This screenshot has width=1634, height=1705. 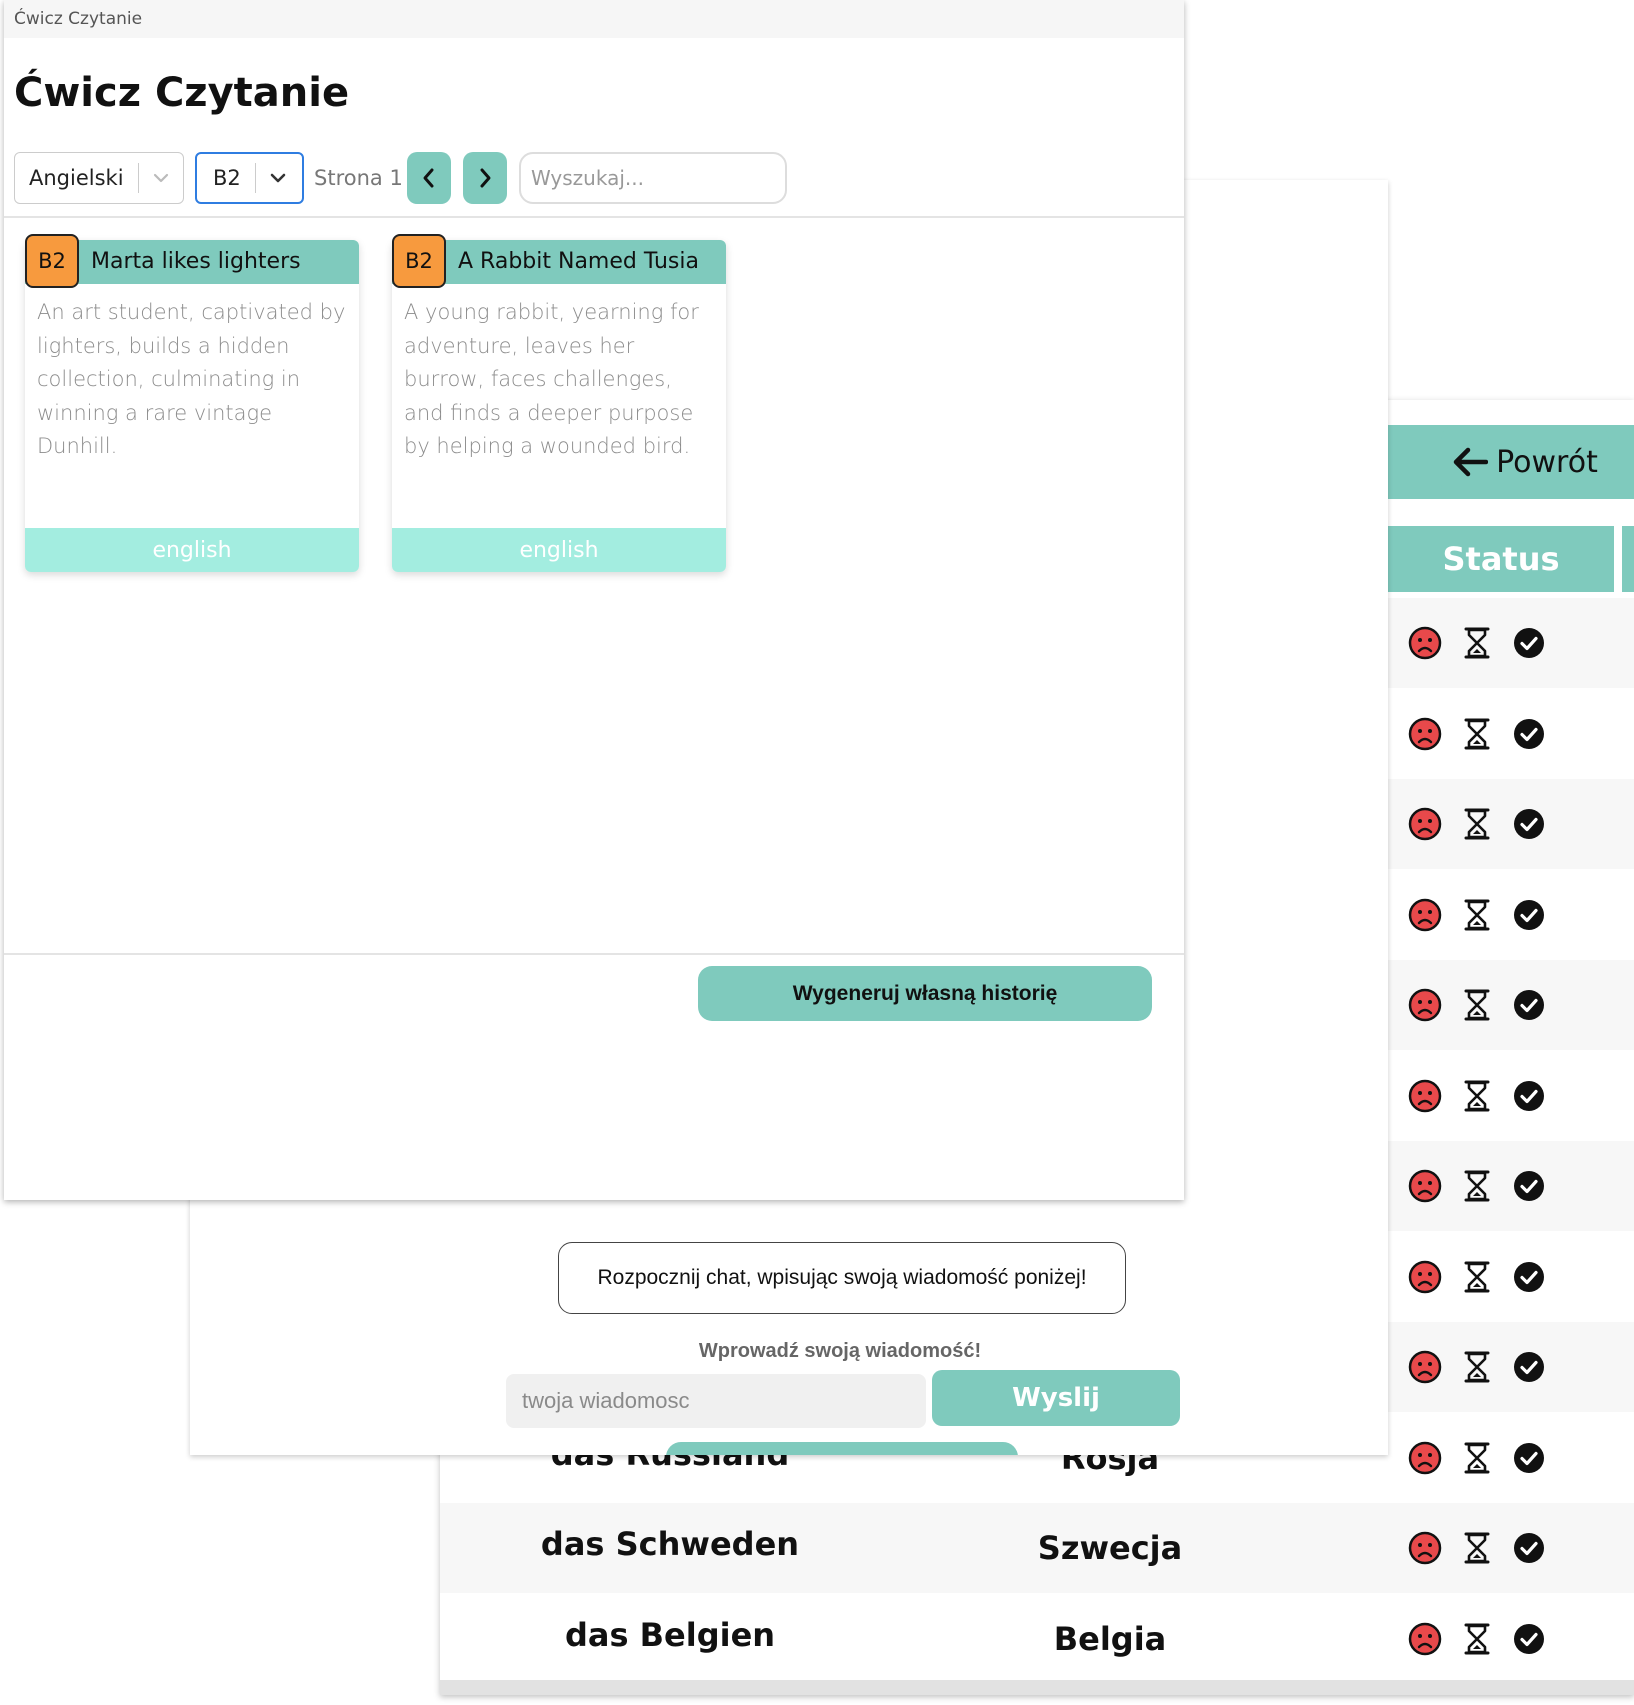 I want to click on language-select-value: Angielski, so click(x=76, y=178).